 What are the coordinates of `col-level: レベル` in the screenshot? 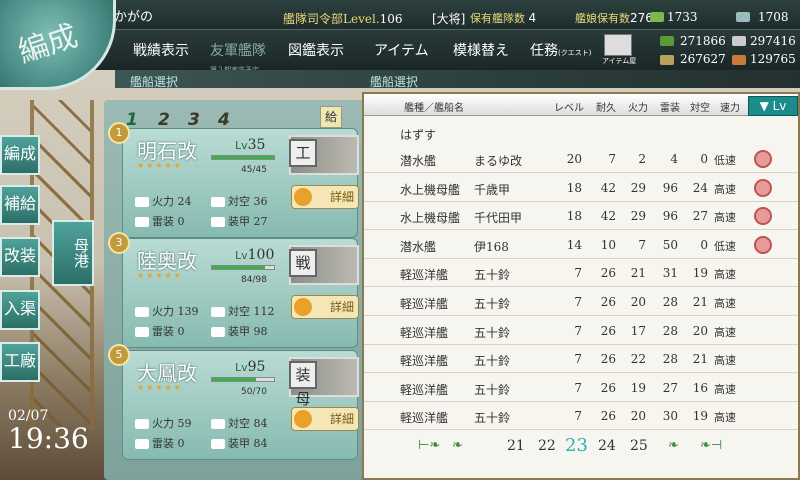 It's located at (569, 106).